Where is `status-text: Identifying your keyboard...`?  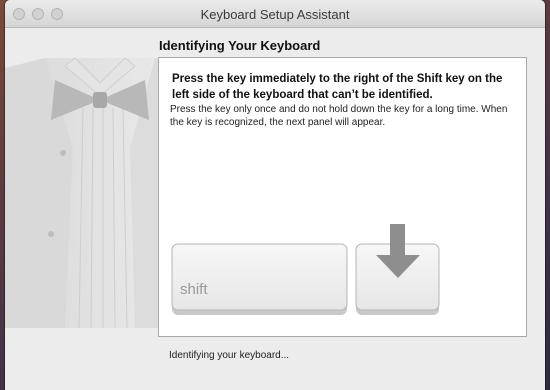
status-text: Identifying your keyboard... is located at coordinates (229, 355).